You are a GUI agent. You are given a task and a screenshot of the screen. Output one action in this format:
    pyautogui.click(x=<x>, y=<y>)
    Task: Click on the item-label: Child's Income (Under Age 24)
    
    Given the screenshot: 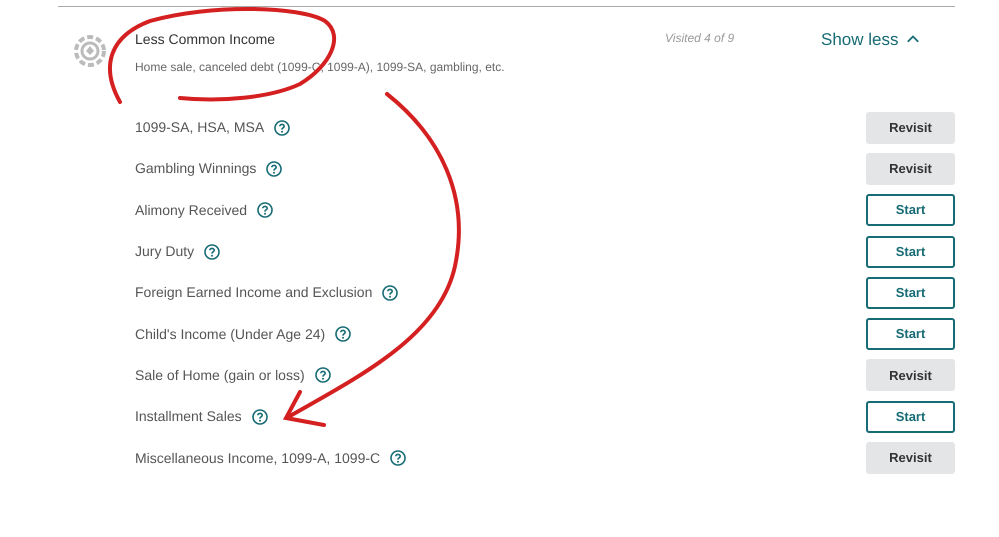 What is the action you would take?
    pyautogui.click(x=230, y=334)
    